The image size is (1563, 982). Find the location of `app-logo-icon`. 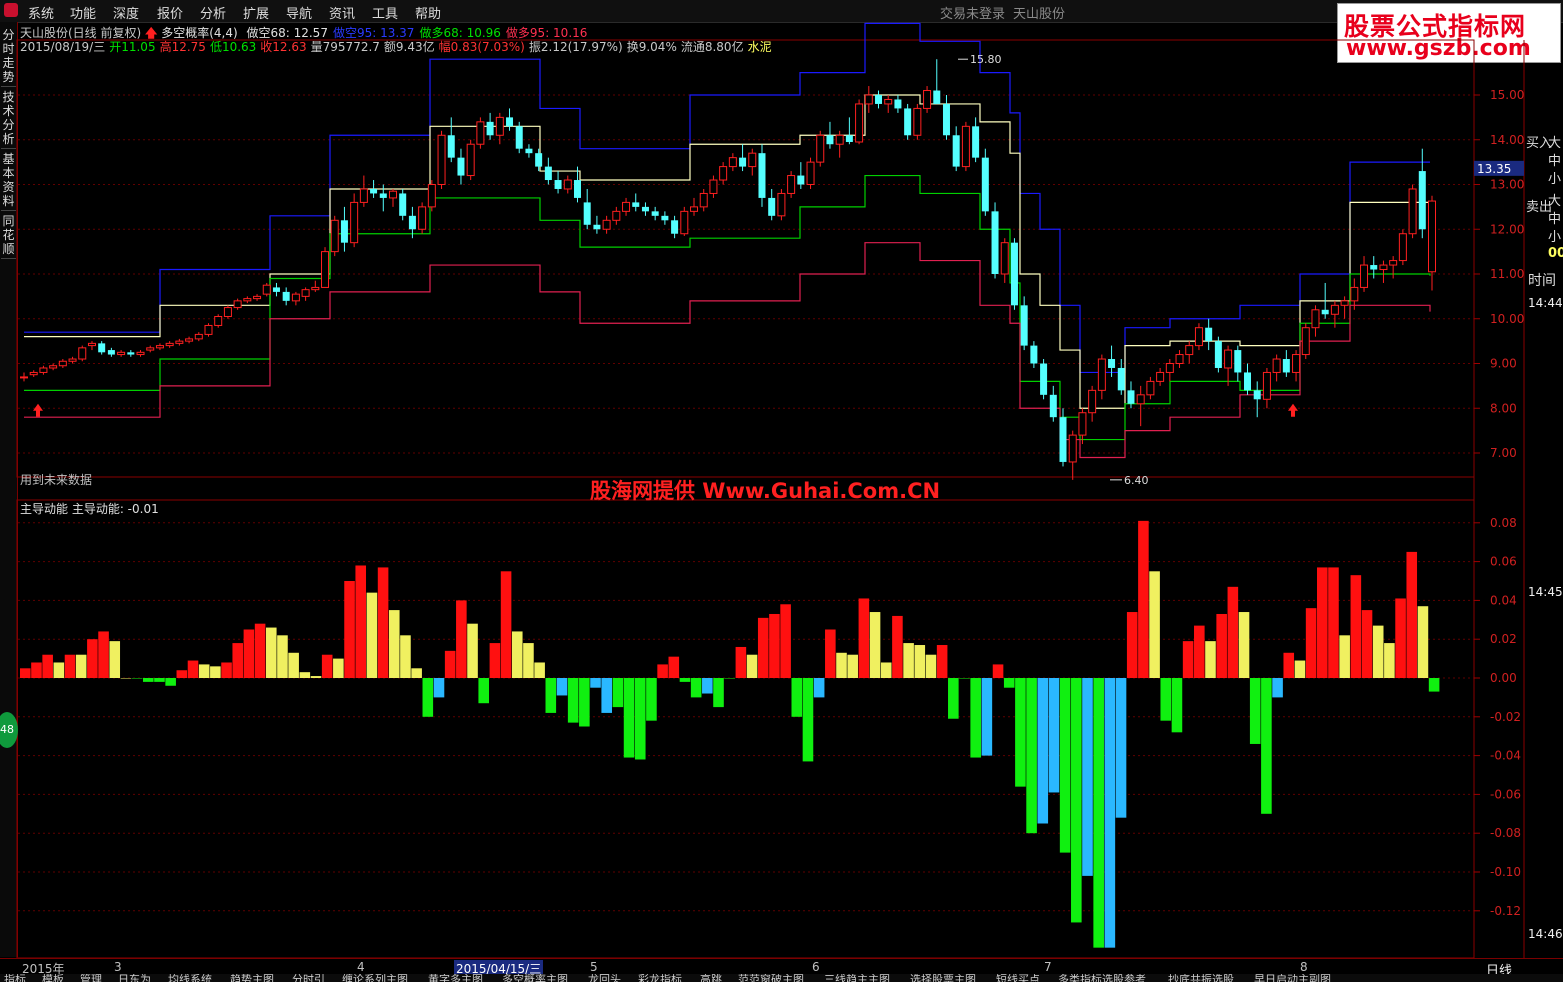

app-logo-icon is located at coordinates (11, 10).